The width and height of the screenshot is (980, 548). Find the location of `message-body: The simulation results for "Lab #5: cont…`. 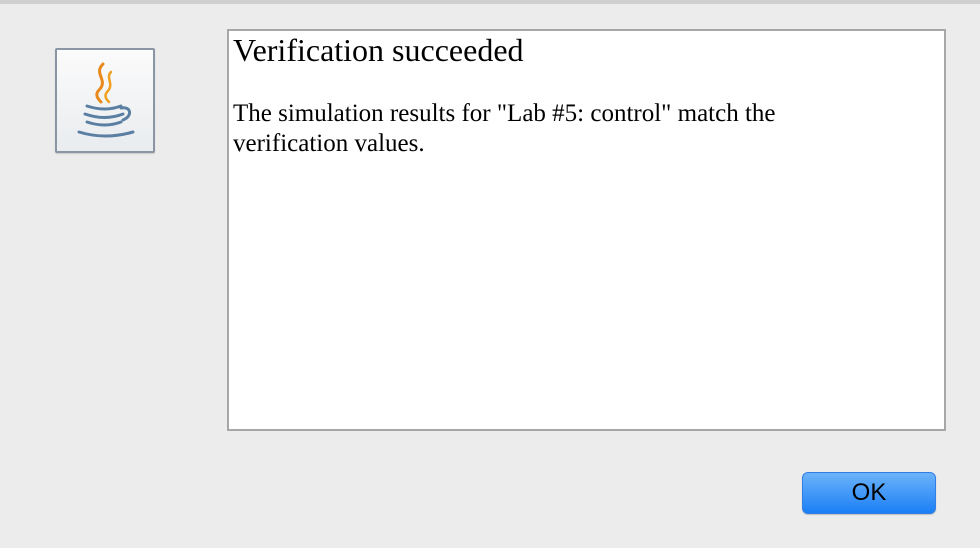

message-body: The simulation results for "Lab #5: cont… is located at coordinates (504, 128).